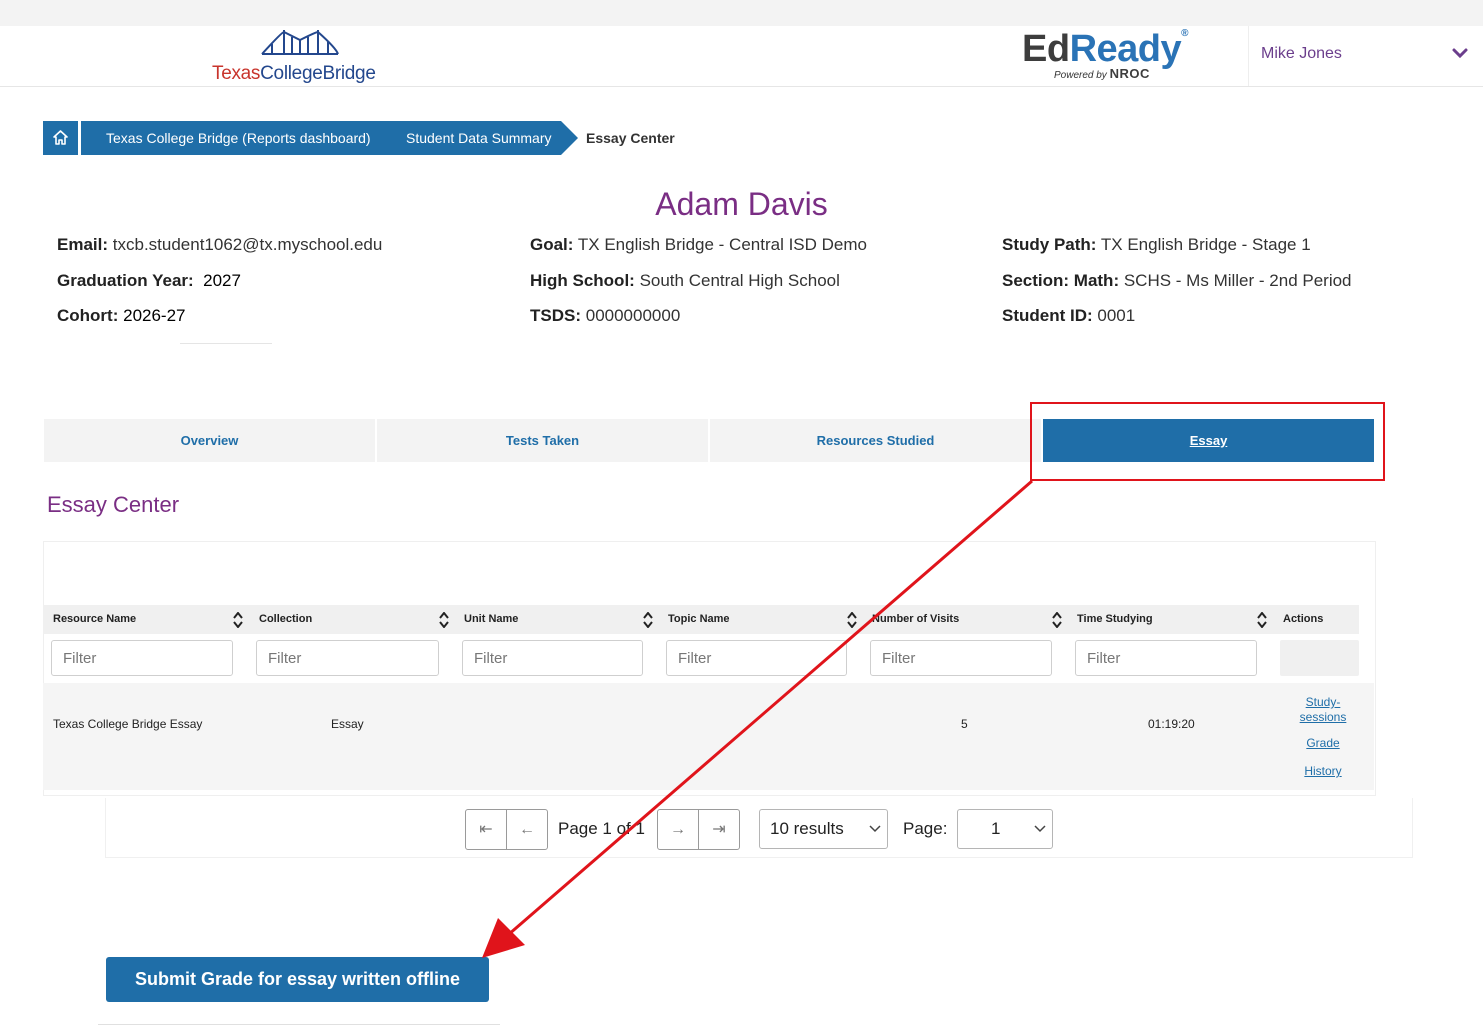  I want to click on link-text: Study-, so click(1323, 702).